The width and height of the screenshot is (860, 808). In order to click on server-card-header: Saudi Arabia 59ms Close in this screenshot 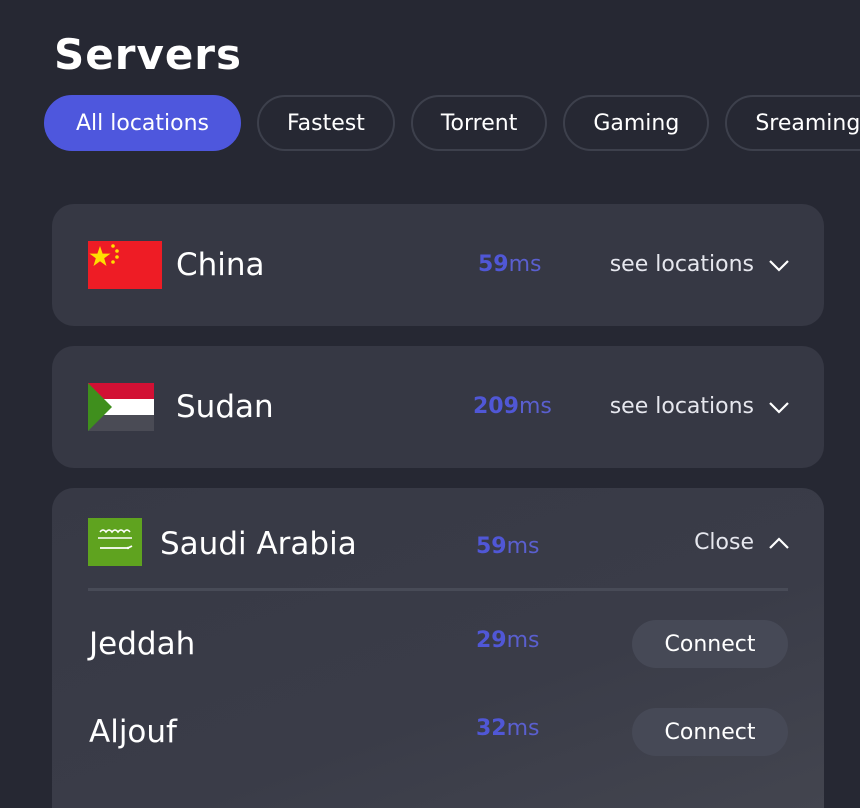, I will do `click(438, 538)`.